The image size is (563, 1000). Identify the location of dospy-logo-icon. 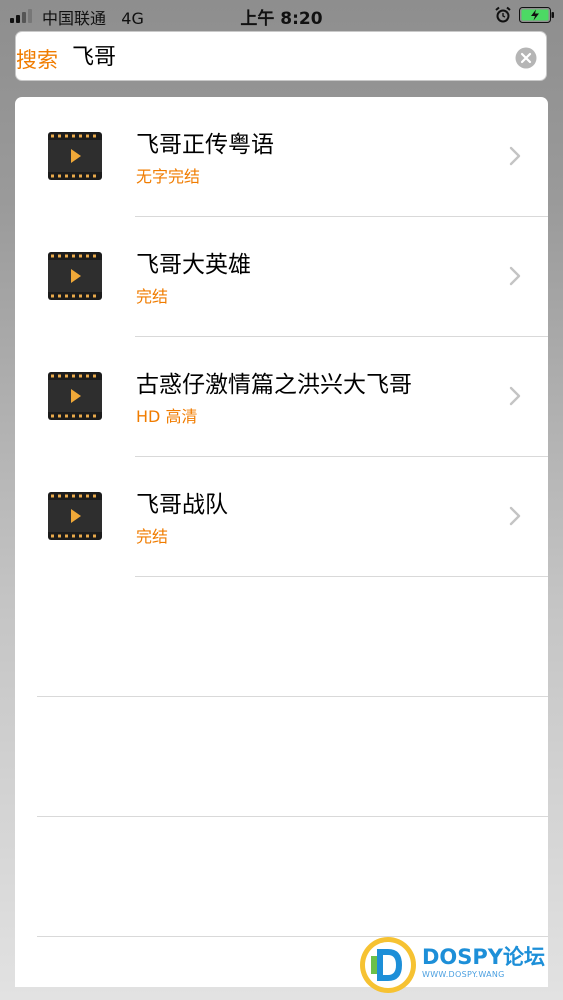
(388, 965).